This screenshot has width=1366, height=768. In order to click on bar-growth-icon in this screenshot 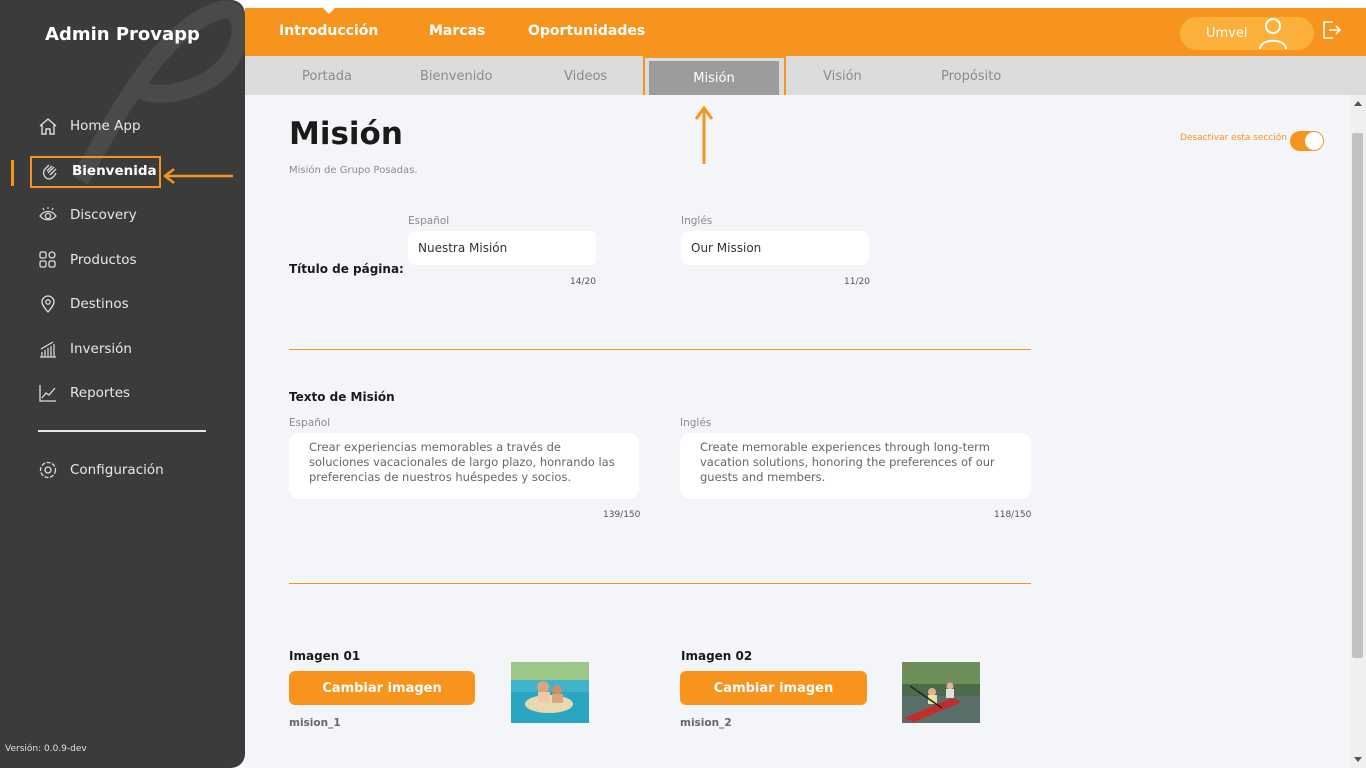, I will do `click(48, 349)`.